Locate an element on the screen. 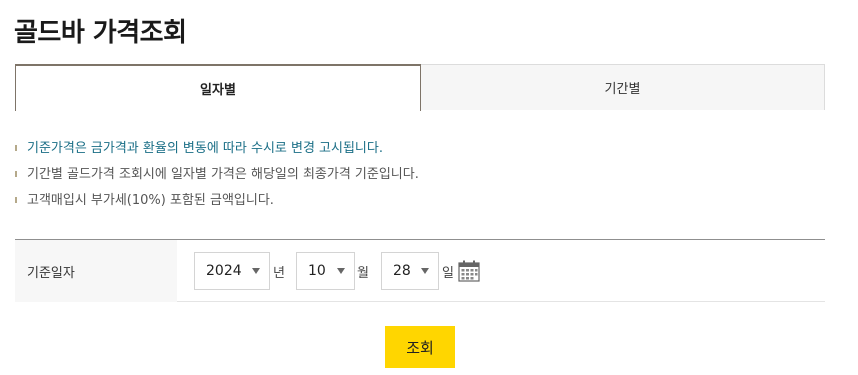 This screenshot has height=375, width=858. day-value: 28 is located at coordinates (402, 271).